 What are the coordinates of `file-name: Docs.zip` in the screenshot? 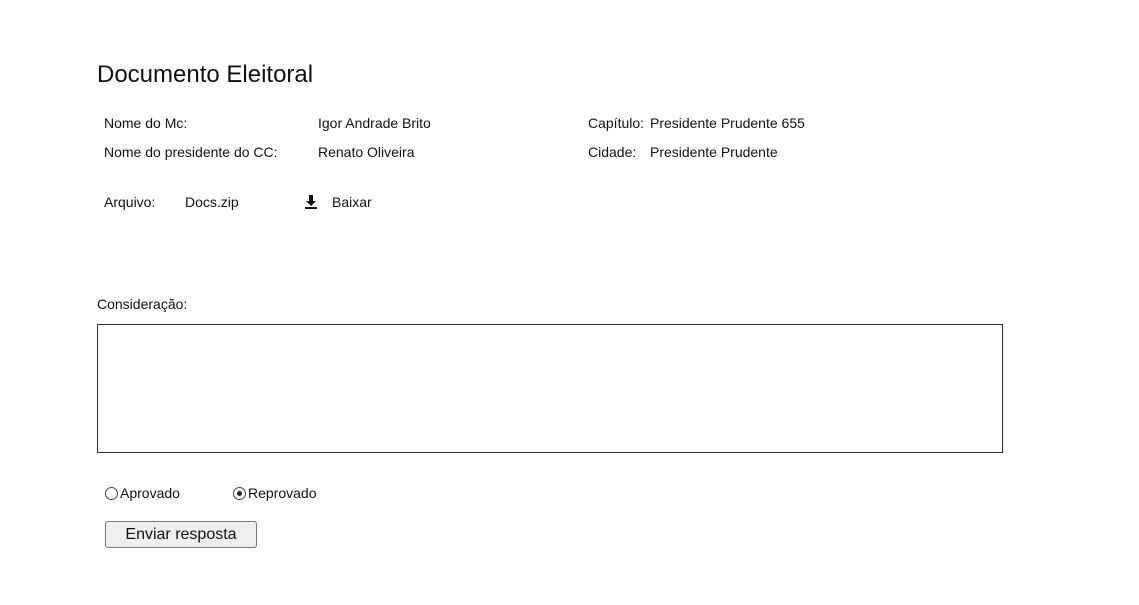 It's located at (212, 202).